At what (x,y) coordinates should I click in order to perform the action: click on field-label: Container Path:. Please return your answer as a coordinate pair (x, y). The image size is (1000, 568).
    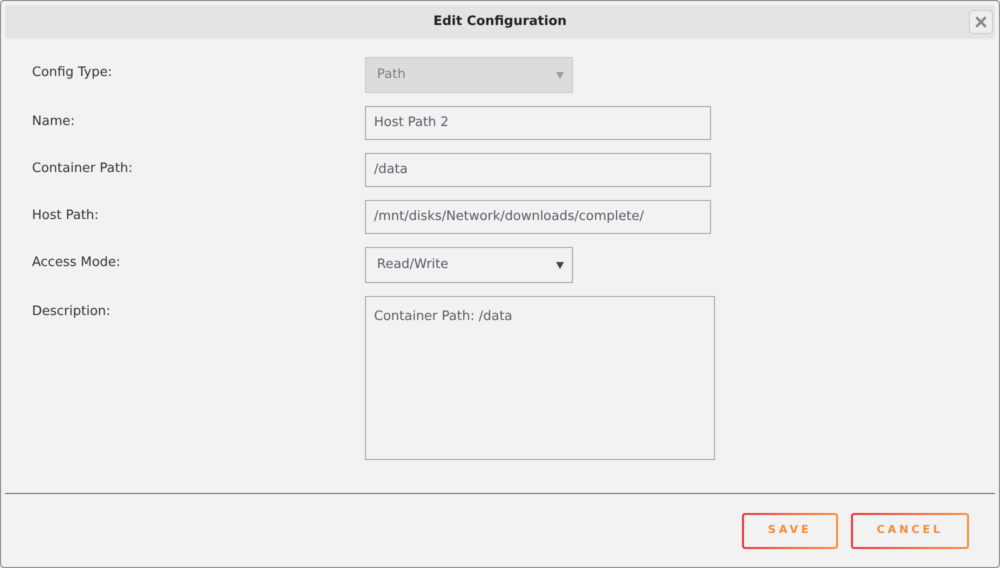
    Looking at the image, I should click on (83, 169).